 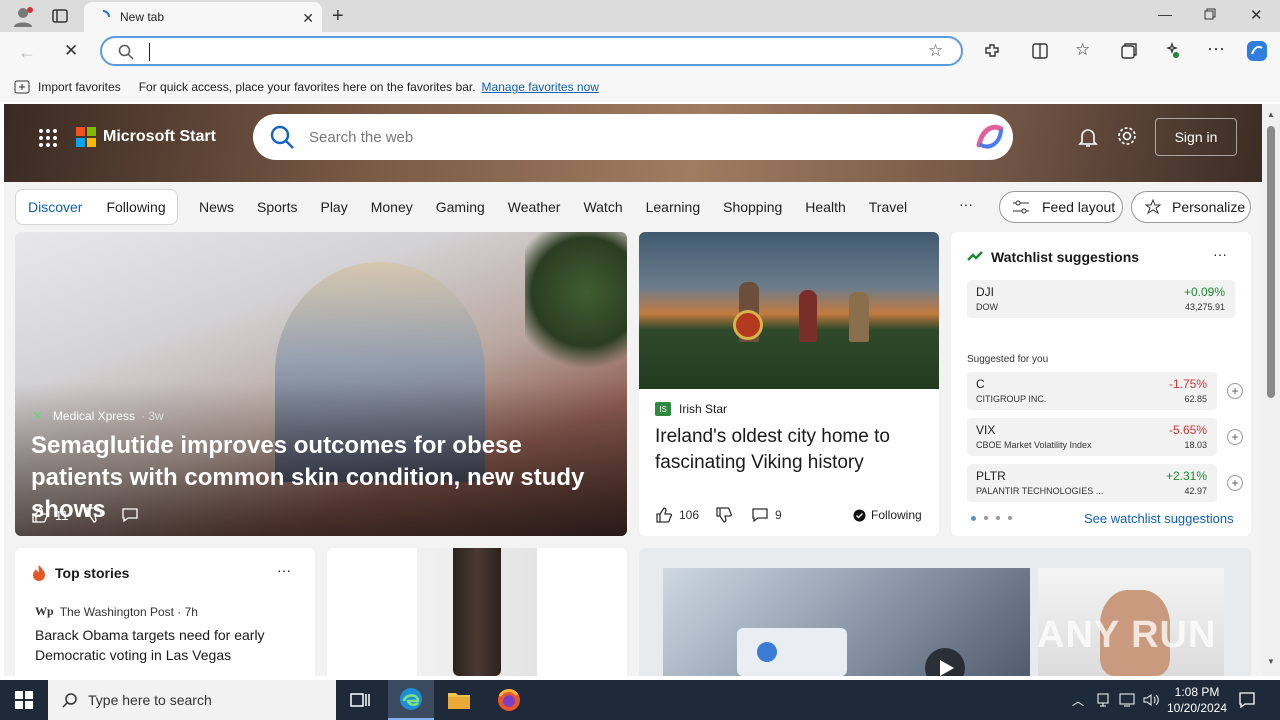 What do you see at coordinates (1088, 137) in the screenshot?
I see `notifications-bell-icon` at bounding box center [1088, 137].